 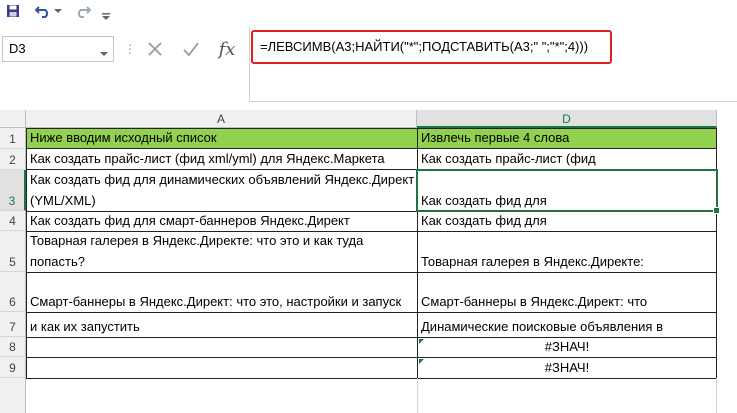 What do you see at coordinates (567, 395) in the screenshot?
I see `cell-d10` at bounding box center [567, 395].